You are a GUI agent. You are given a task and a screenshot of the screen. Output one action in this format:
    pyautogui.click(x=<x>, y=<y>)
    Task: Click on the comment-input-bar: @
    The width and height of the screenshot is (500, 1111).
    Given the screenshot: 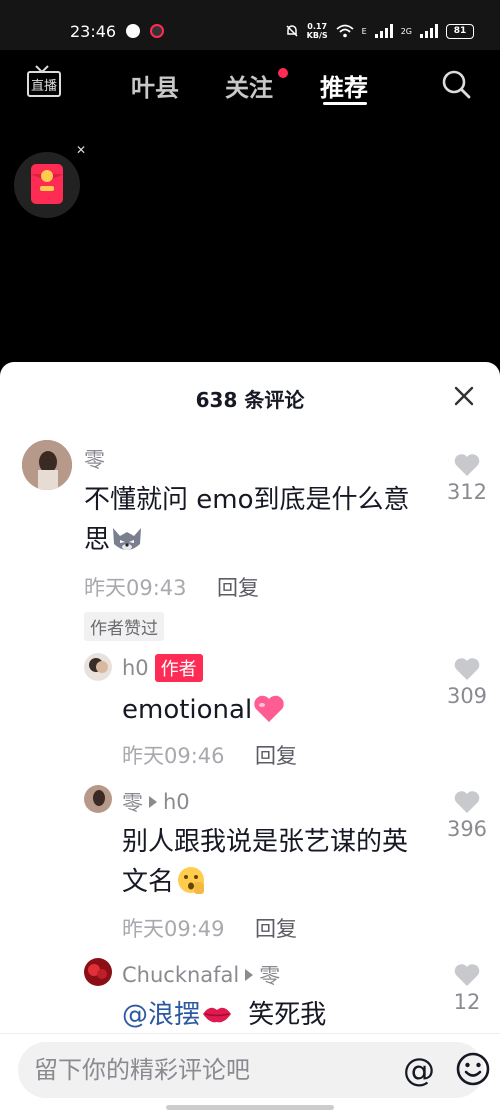 What is the action you would take?
    pyautogui.click(x=250, y=1072)
    